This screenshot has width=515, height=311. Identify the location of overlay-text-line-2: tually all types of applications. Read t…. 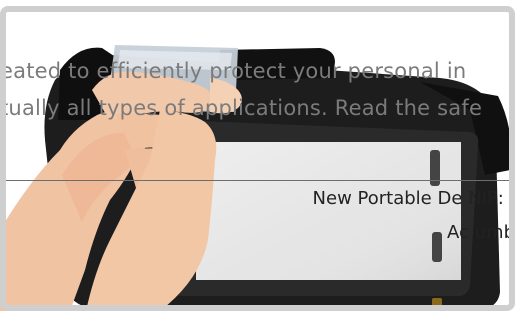
(241, 108).